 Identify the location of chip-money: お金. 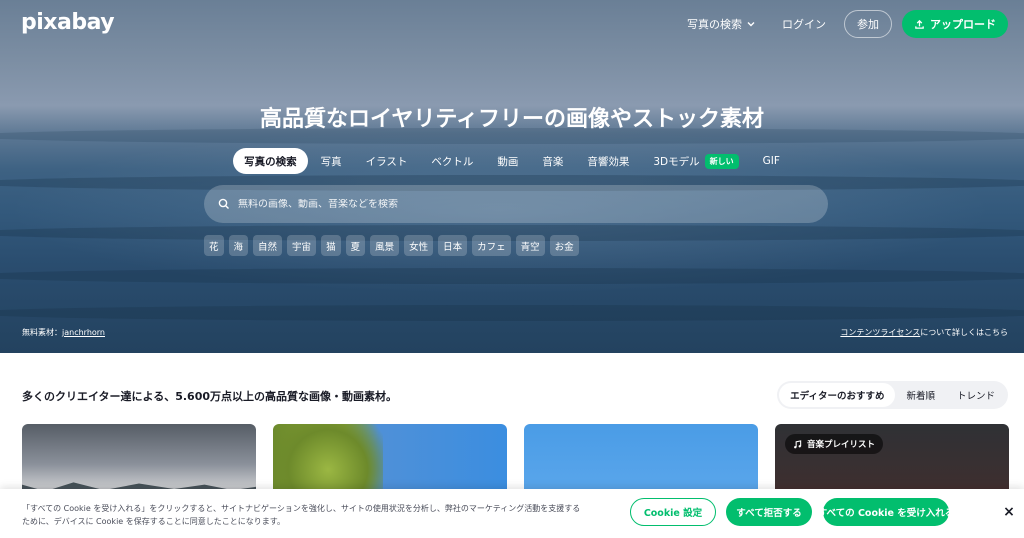
(564, 245).